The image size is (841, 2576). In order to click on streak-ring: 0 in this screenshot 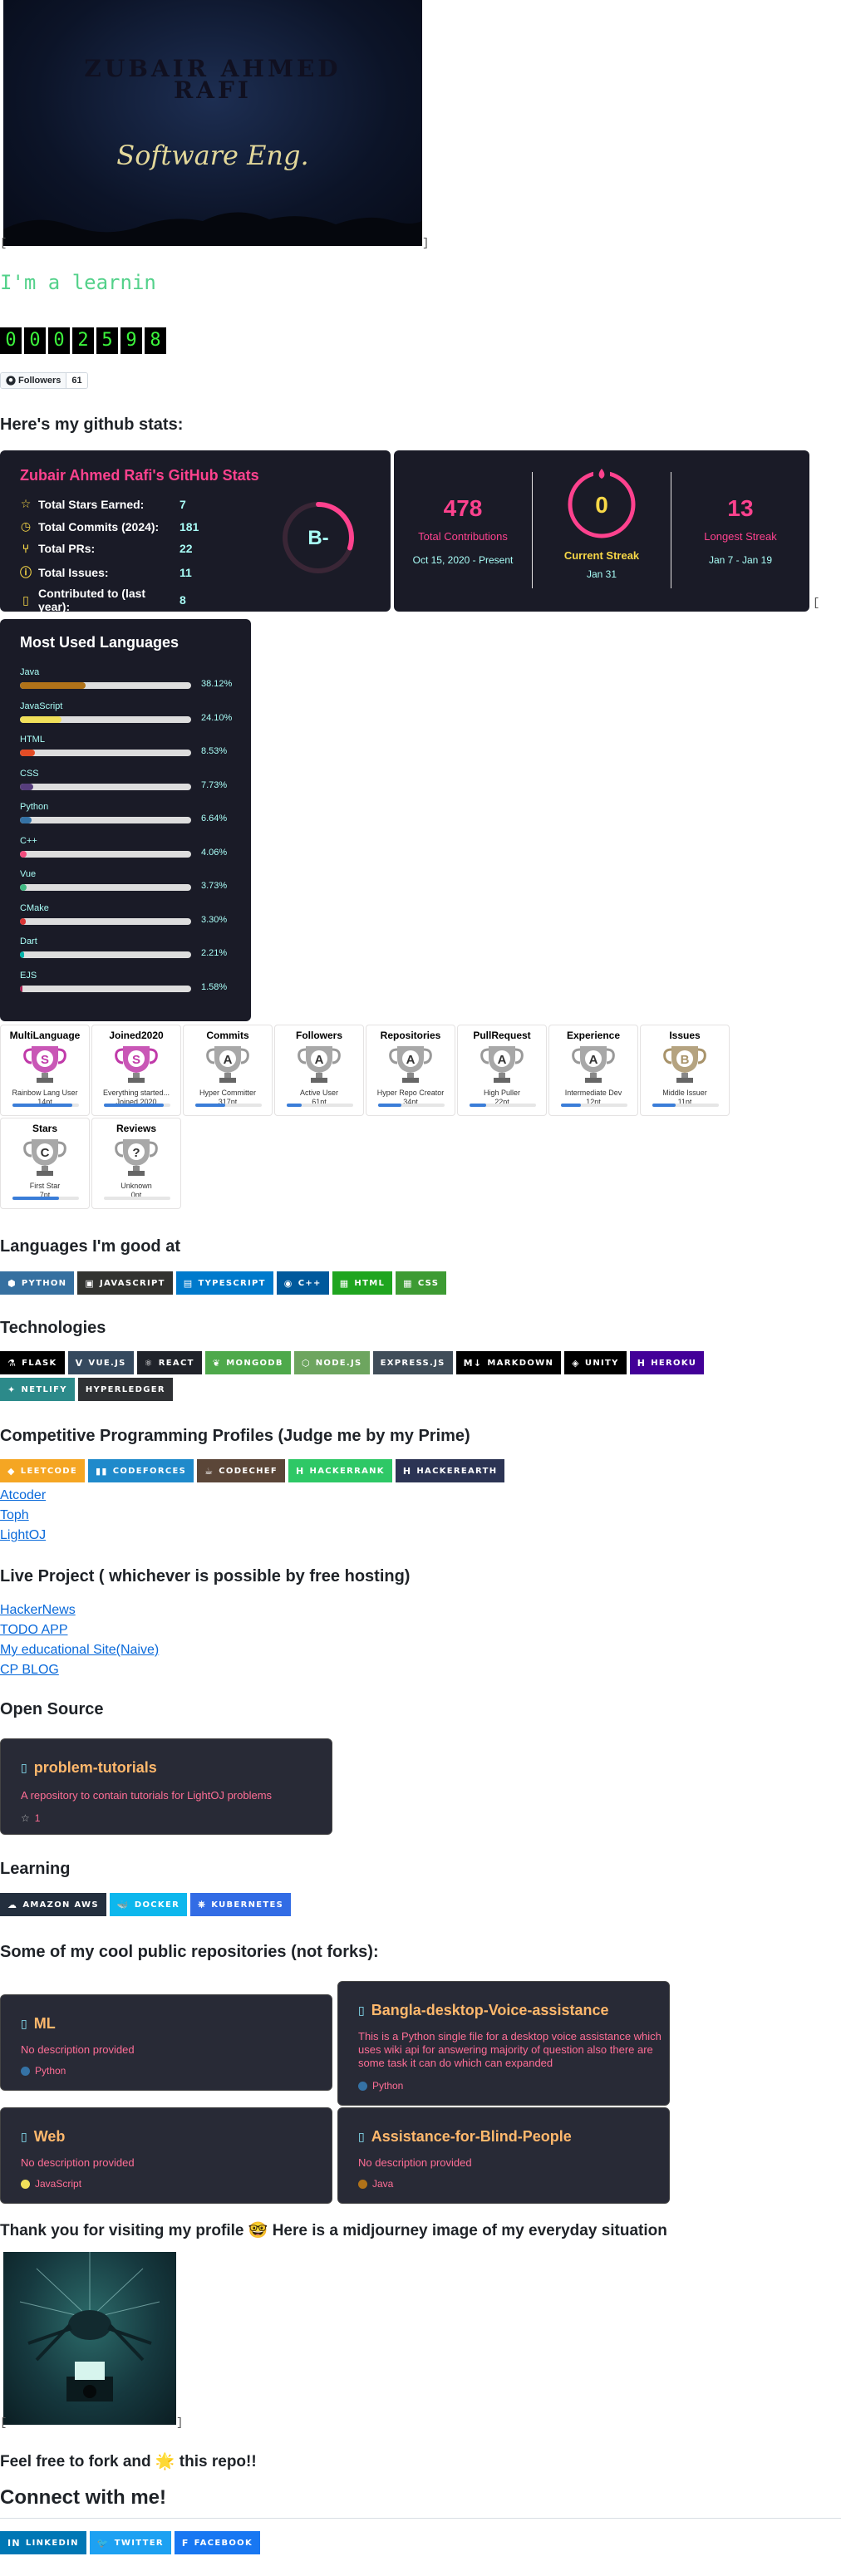, I will do `click(602, 502)`.